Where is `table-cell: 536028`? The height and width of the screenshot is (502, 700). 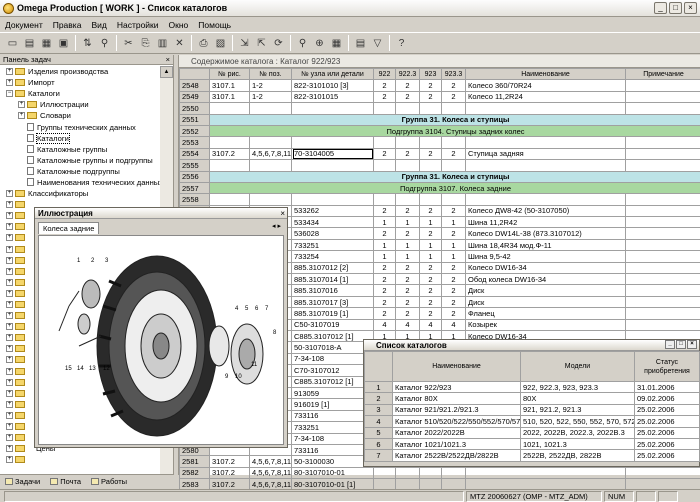
table-cell: 536028 is located at coordinates (332, 233).